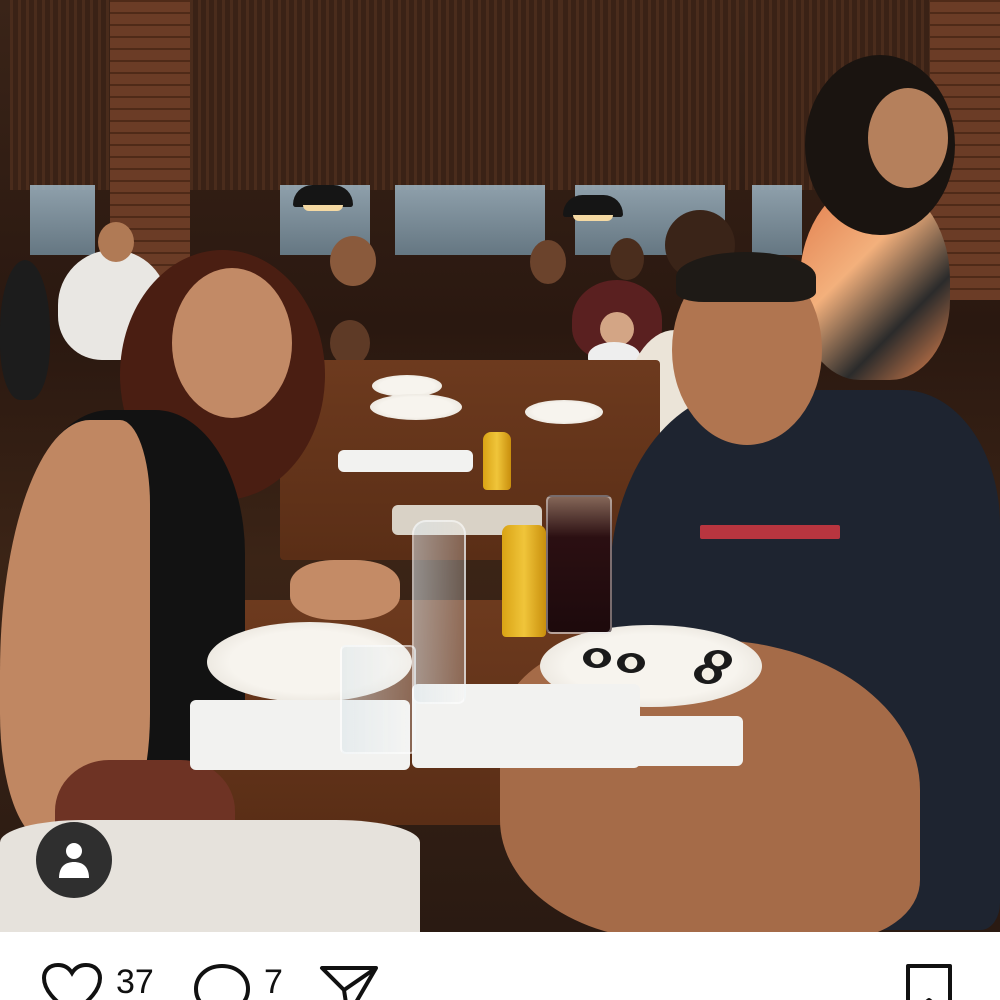  Describe the element at coordinates (500, 966) in the screenshot. I see `post-action-bar: 37 7` at that location.